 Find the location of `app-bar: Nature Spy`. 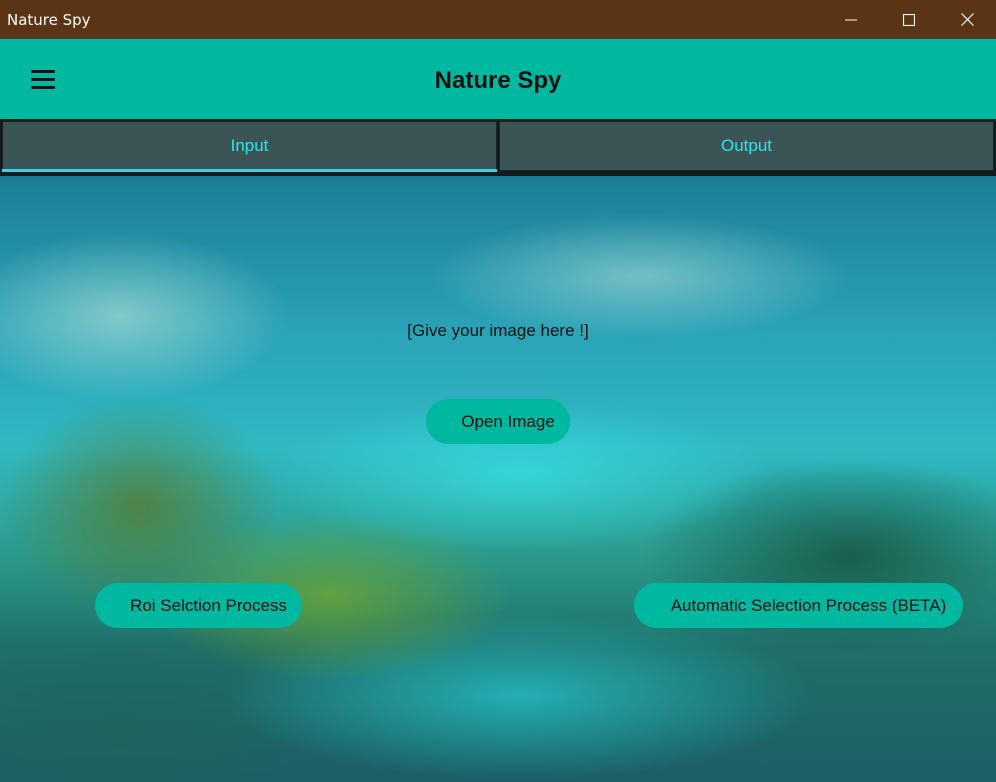

app-bar: Nature Spy is located at coordinates (498, 79).